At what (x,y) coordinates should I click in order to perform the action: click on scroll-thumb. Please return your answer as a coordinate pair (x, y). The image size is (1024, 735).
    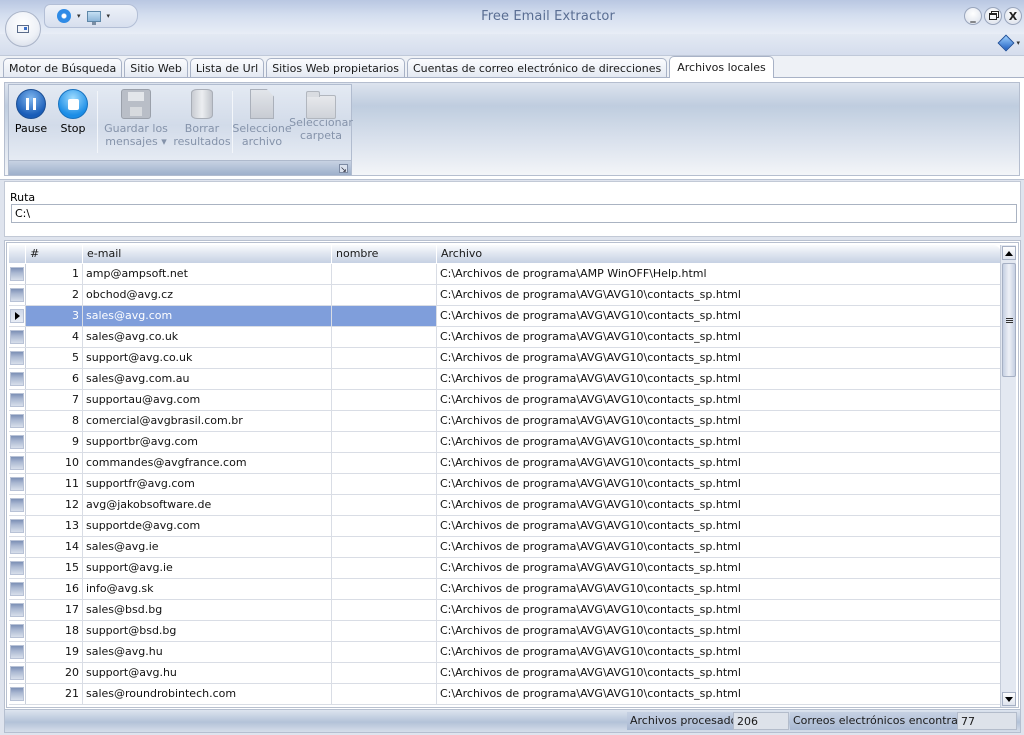
    Looking at the image, I should click on (1009, 320).